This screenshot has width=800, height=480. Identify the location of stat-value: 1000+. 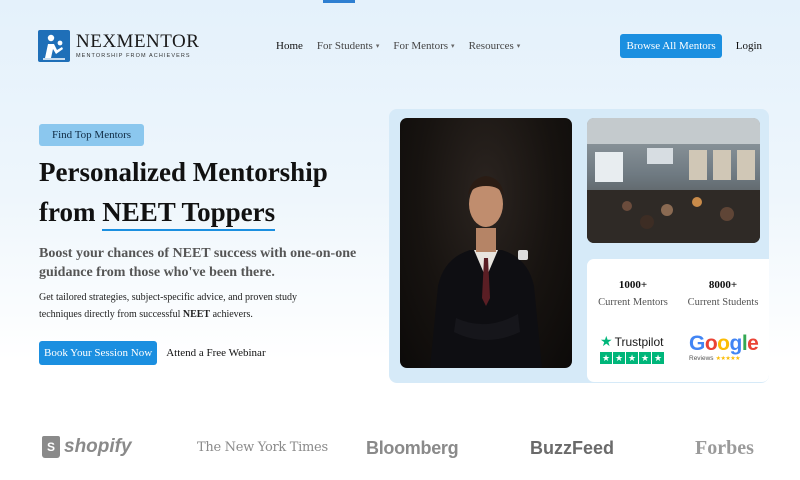
(633, 285).